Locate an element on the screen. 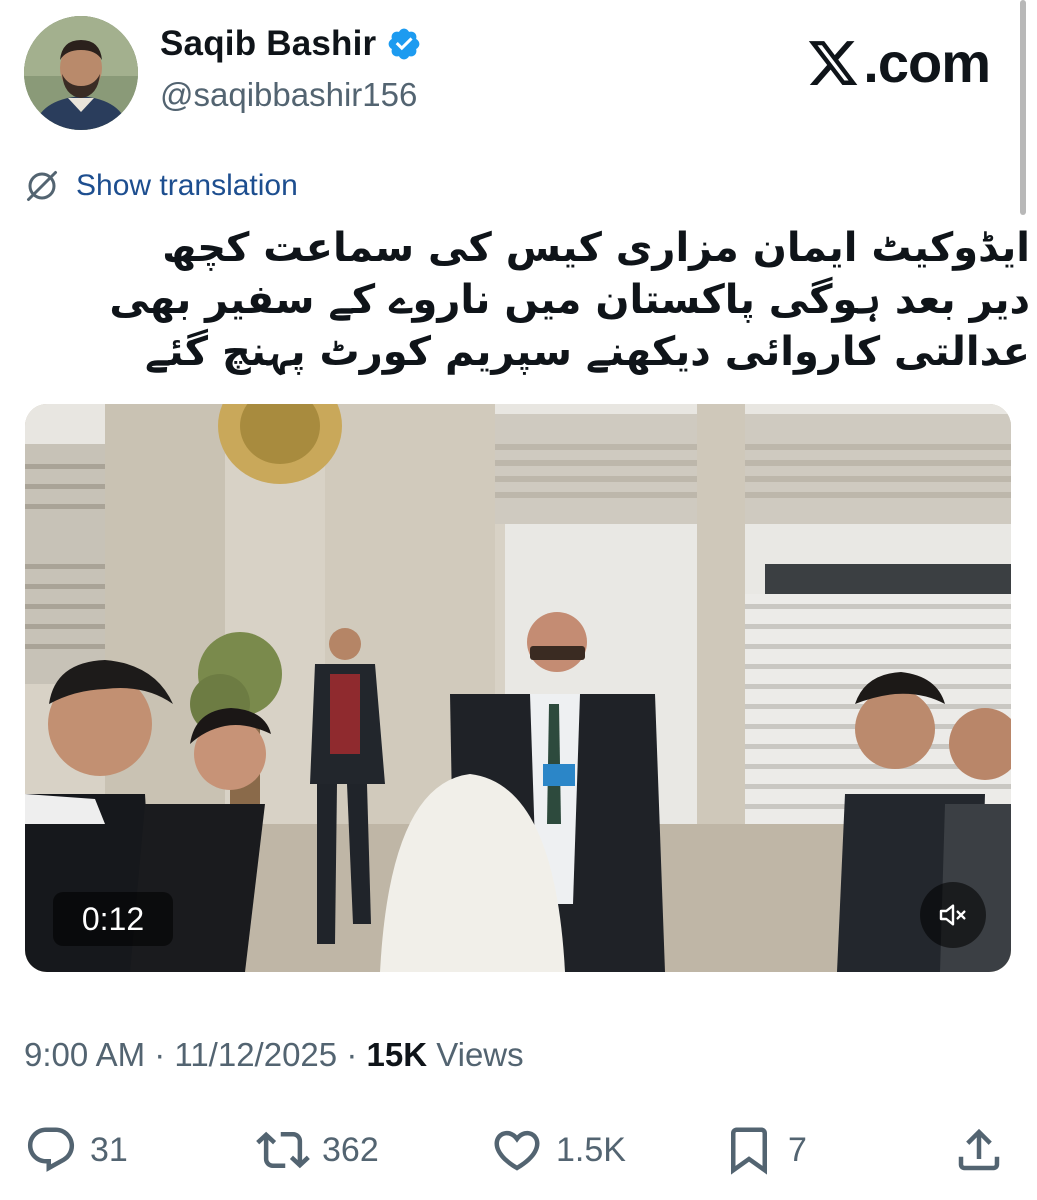 The image size is (1037, 1200). bookmark-icon is located at coordinates (749, 1151).